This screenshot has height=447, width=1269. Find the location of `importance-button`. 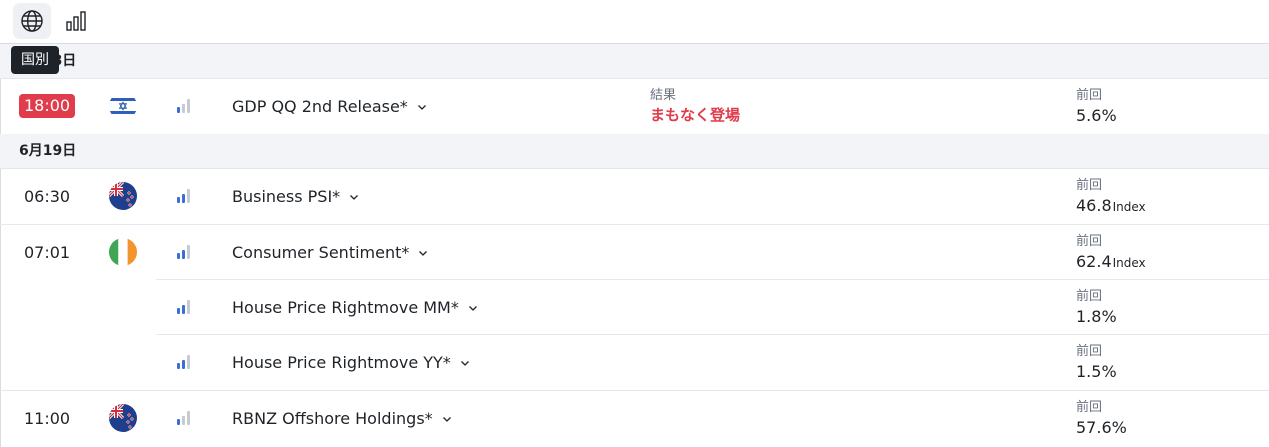

importance-button is located at coordinates (76, 21).